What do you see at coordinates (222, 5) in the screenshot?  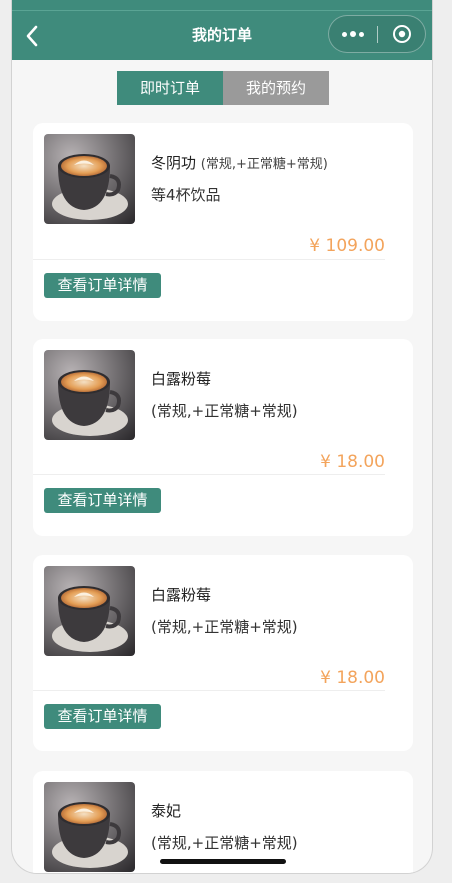 I see `status-bar` at bounding box center [222, 5].